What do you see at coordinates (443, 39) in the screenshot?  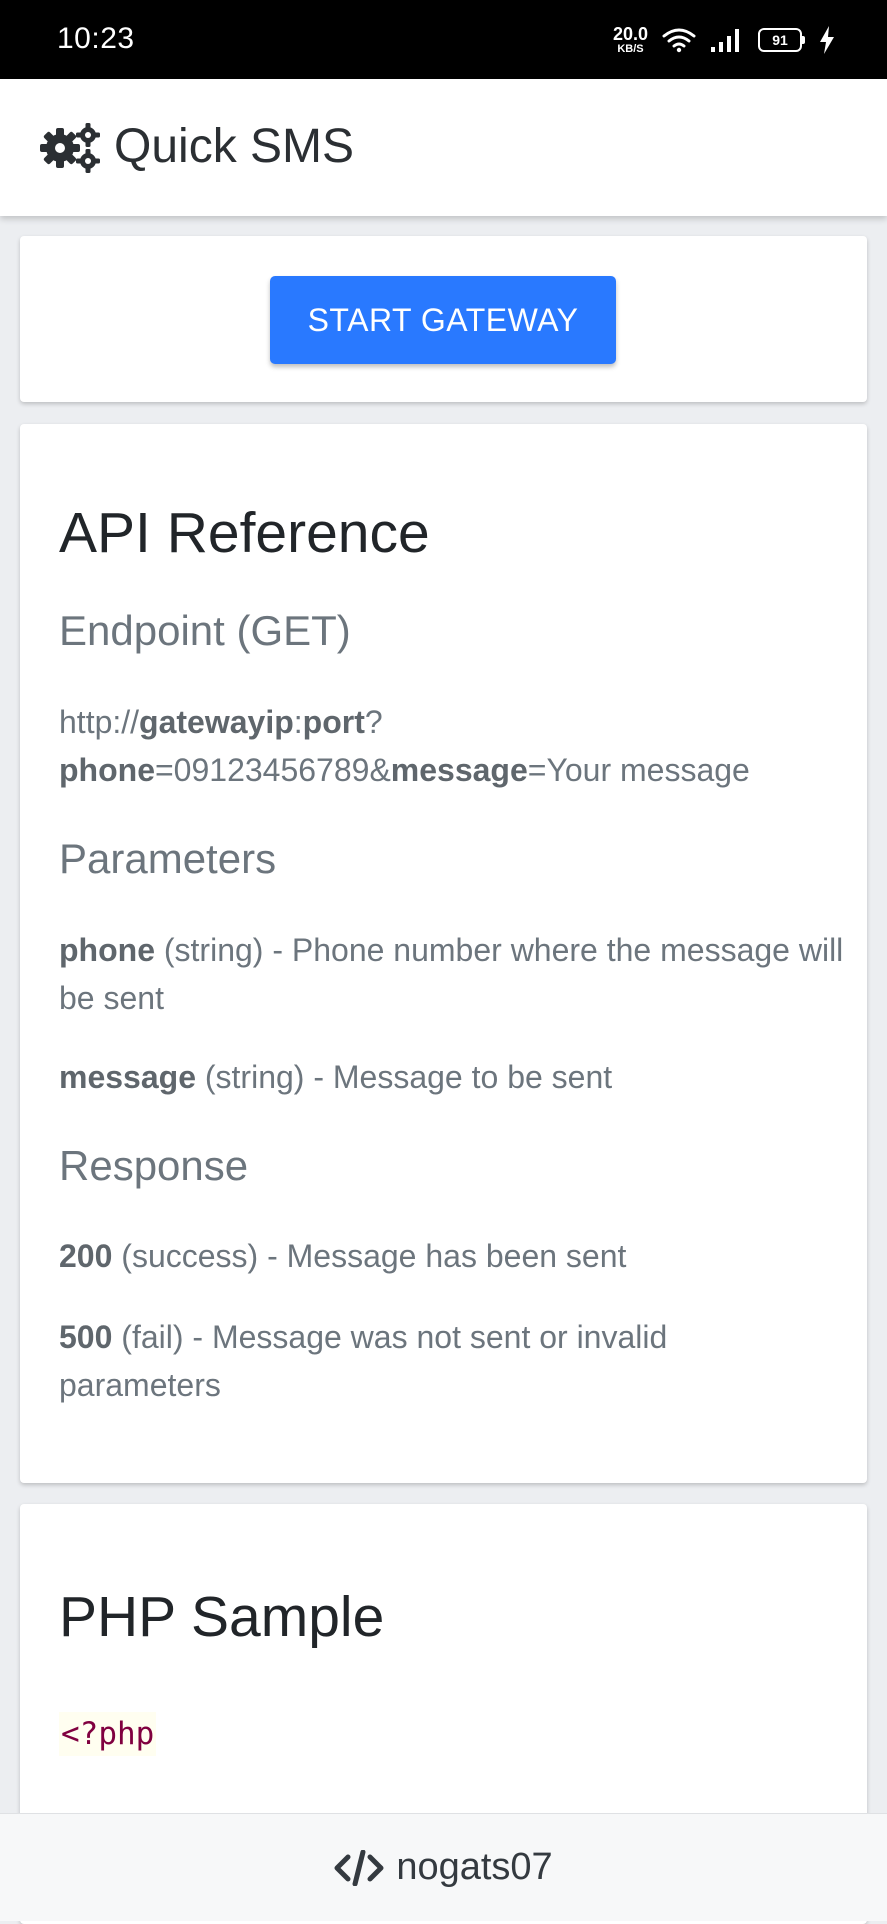 I see `status-bar: 10:23 20.0 KB/S 91` at bounding box center [443, 39].